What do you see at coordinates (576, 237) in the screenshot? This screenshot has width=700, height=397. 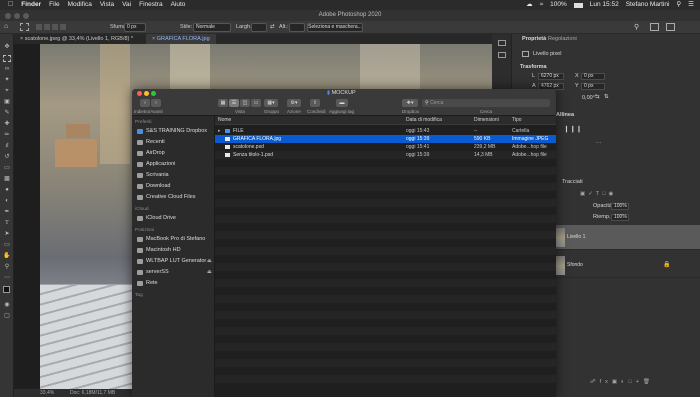 I see `layer-name: Livello 1` at bounding box center [576, 237].